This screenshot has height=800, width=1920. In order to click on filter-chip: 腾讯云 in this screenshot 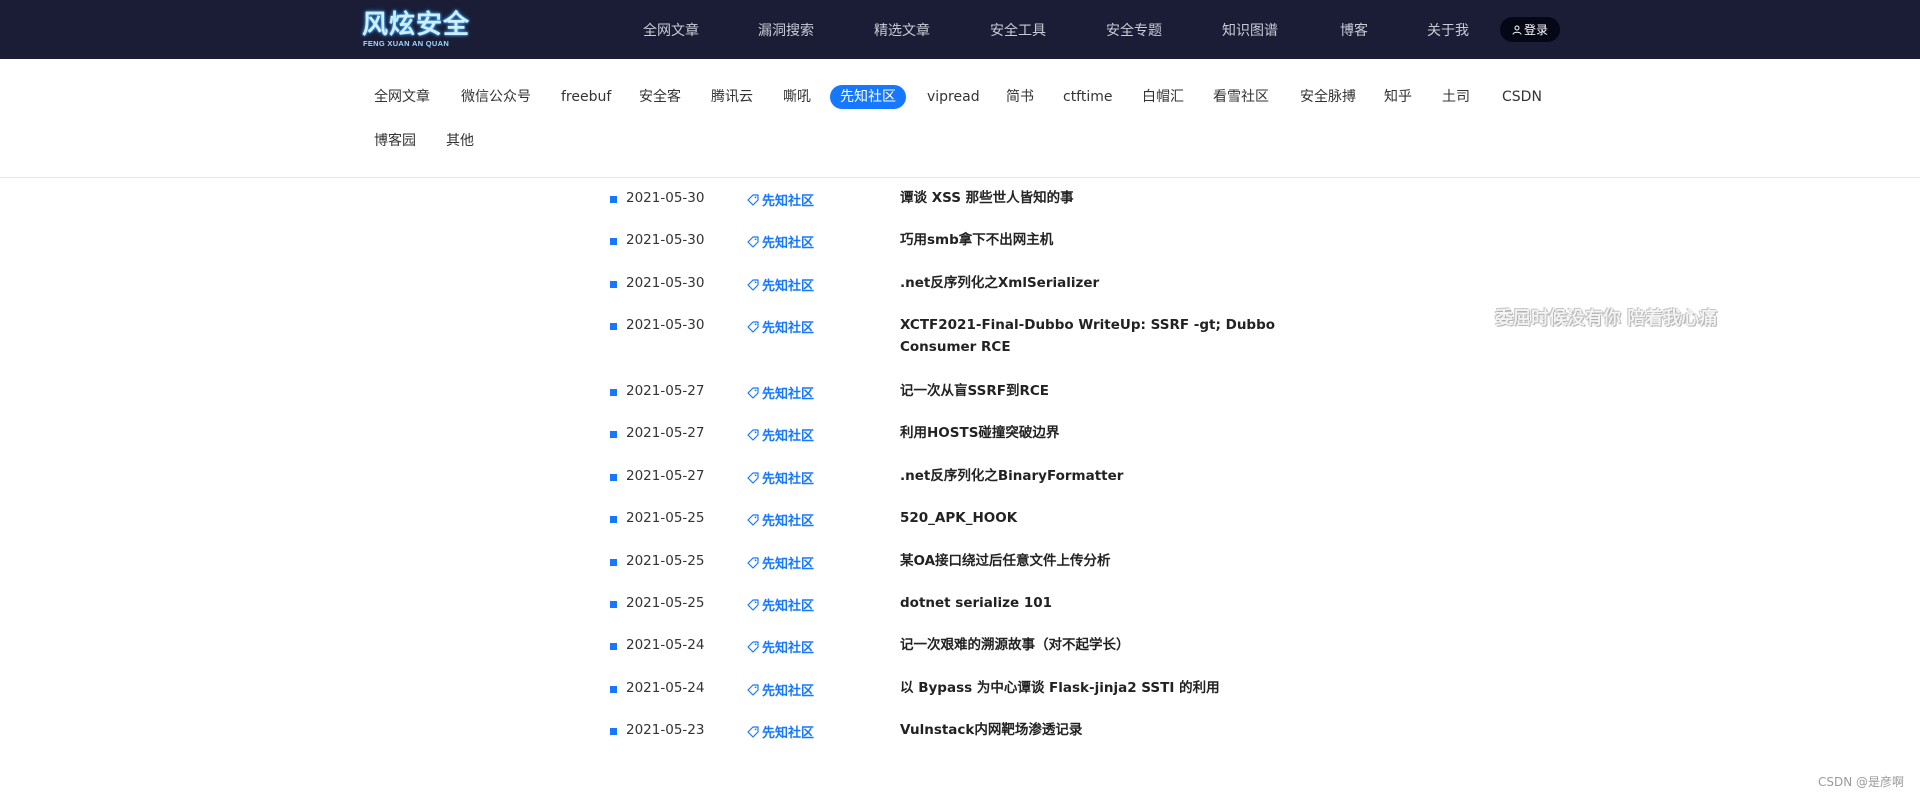, I will do `click(732, 97)`.